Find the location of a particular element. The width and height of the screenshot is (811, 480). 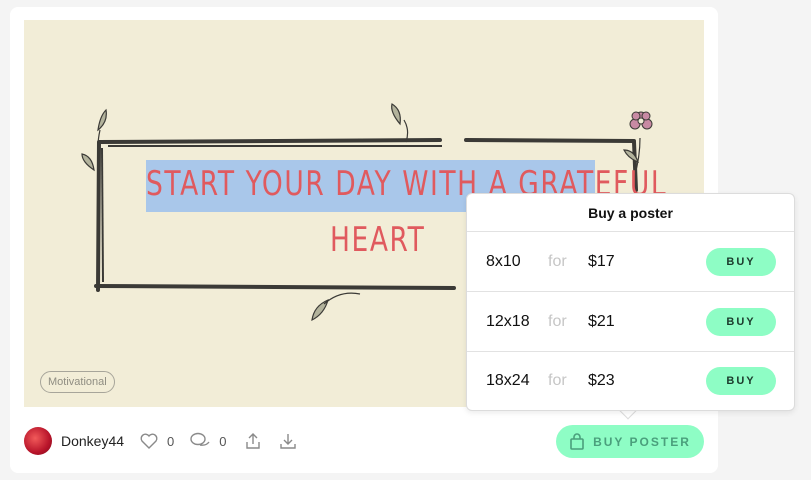

poster-size: 12x18 is located at coordinates (508, 321).